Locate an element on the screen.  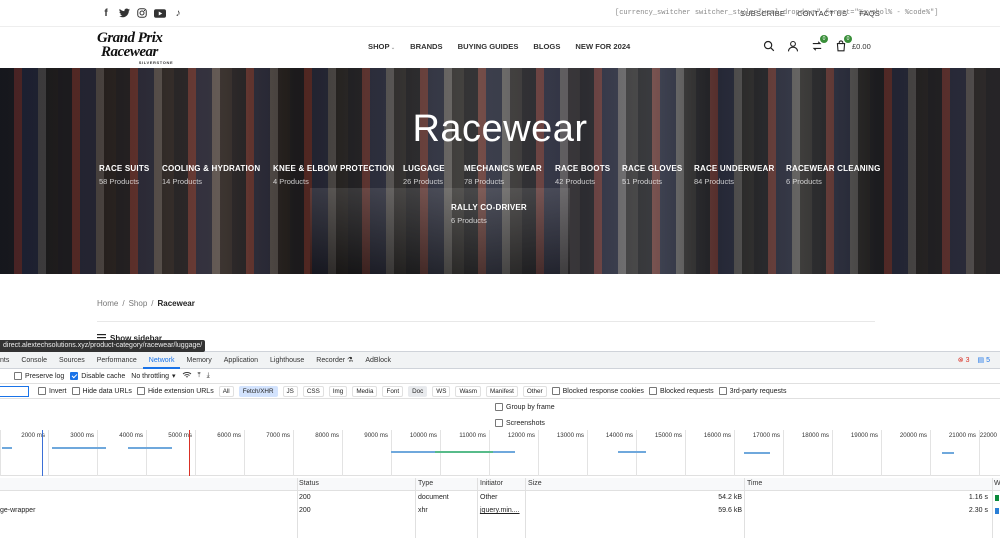
nav-blogs: BLOGS is located at coordinates (546, 46).